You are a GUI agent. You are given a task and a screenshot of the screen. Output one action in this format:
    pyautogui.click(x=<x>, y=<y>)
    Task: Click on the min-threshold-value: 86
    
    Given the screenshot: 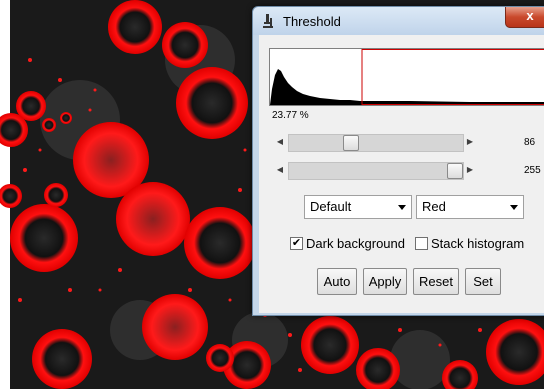 What is the action you would take?
    pyautogui.click(x=530, y=142)
    